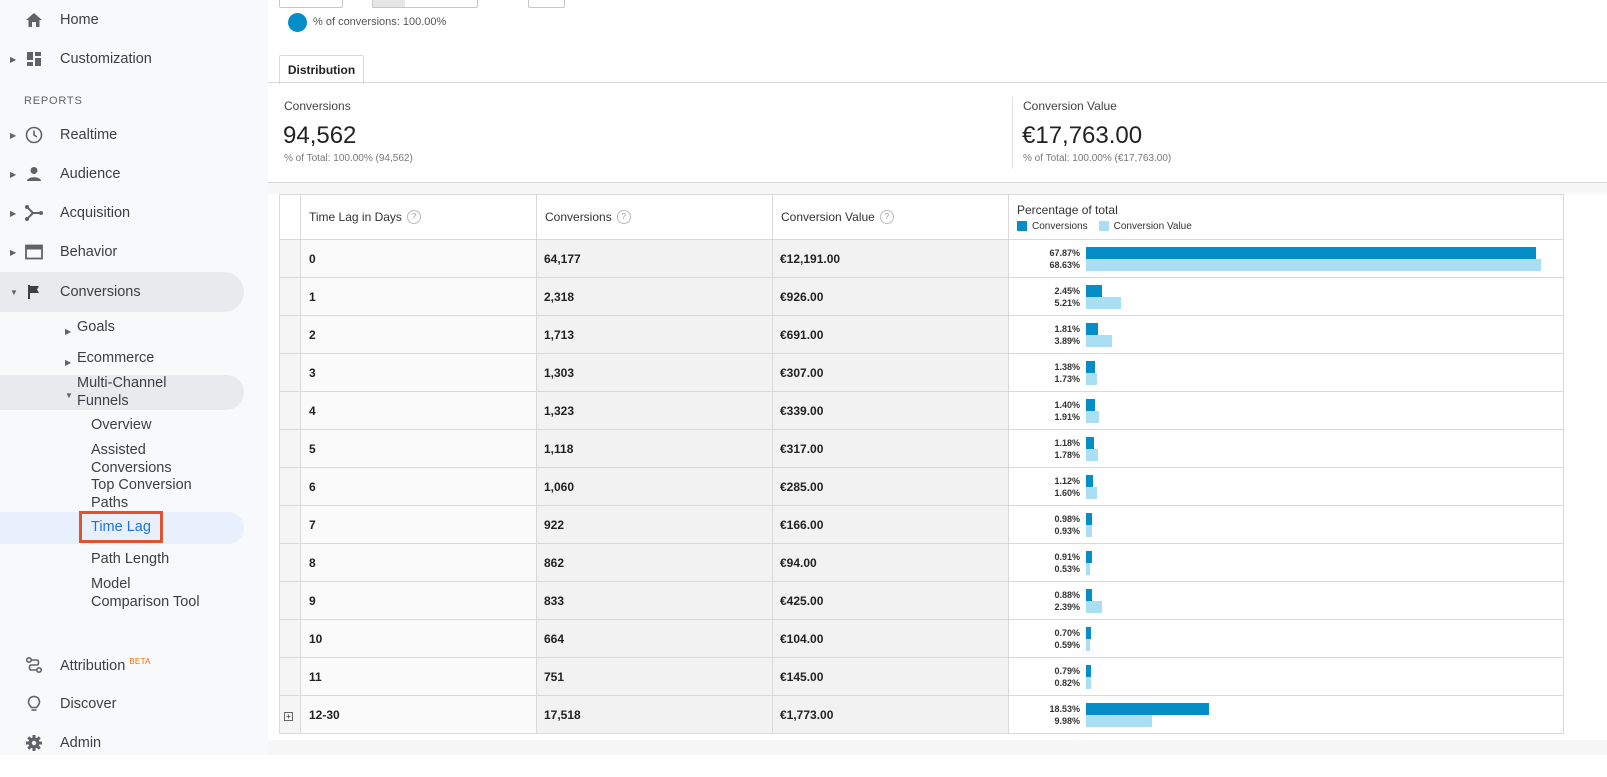 The width and height of the screenshot is (1607, 777). Describe the element at coordinates (122, 135) in the screenshot. I see `nav-realtime: ▶ Realtime` at that location.